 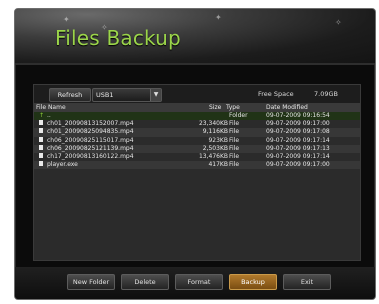 I want to click on file-date: 09-07-2009 09:16:54, so click(x=298, y=115).